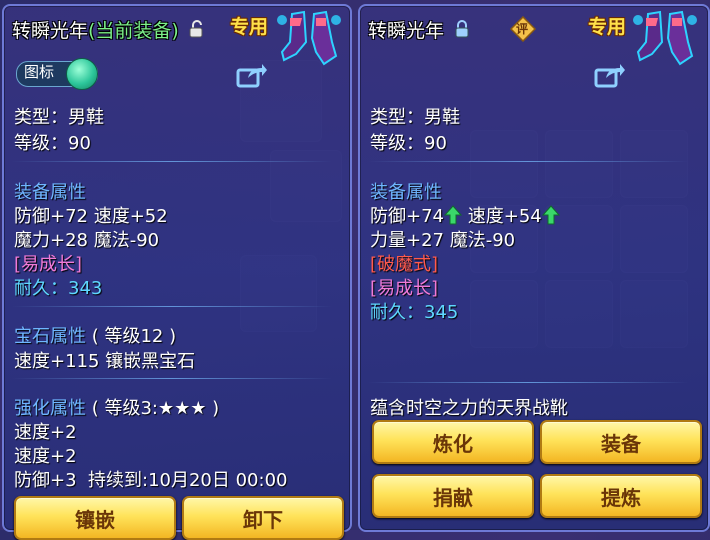 The width and height of the screenshot is (710, 540). I want to click on lock-icon, so click(462, 31).